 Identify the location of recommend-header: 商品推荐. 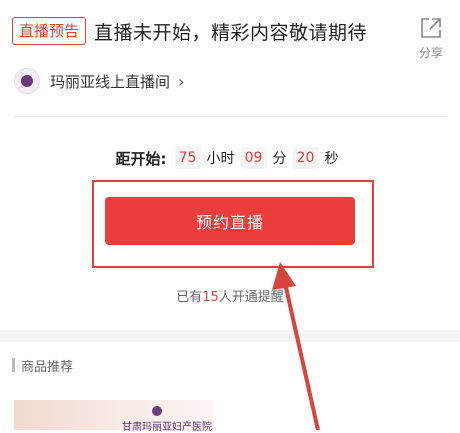
(43, 365).